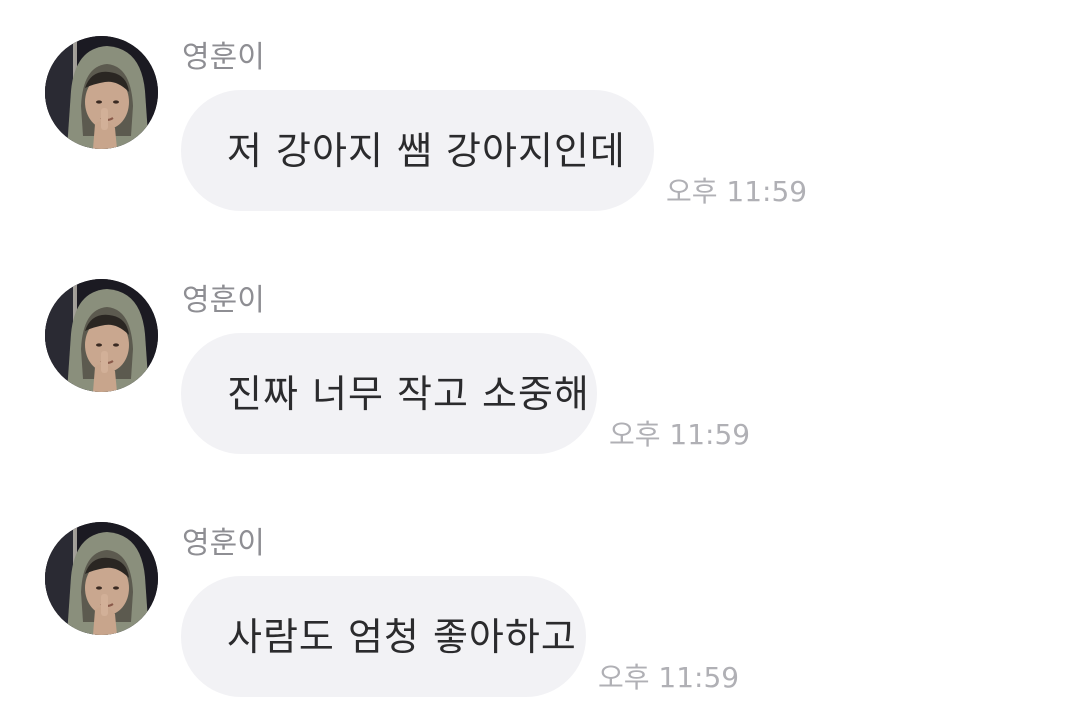 The image size is (1080, 728). What do you see at coordinates (408, 393) in the screenshot?
I see `message-text: 진짜 너무 작고 소중해` at bounding box center [408, 393].